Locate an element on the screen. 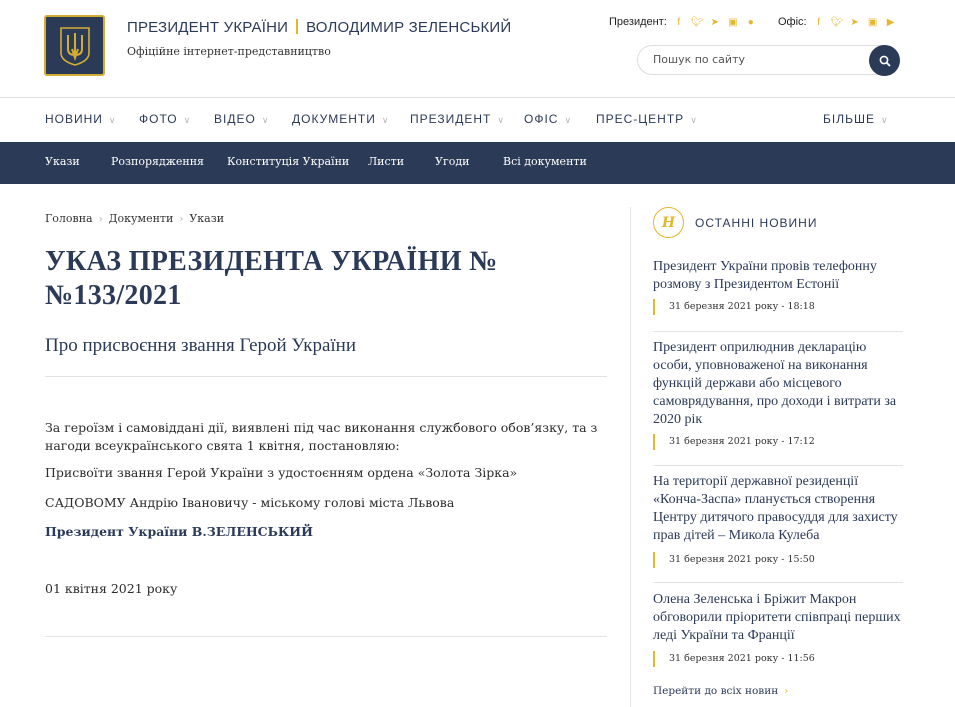 The height and width of the screenshot is (707, 955). flickr-icon: ● is located at coordinates (751, 22).